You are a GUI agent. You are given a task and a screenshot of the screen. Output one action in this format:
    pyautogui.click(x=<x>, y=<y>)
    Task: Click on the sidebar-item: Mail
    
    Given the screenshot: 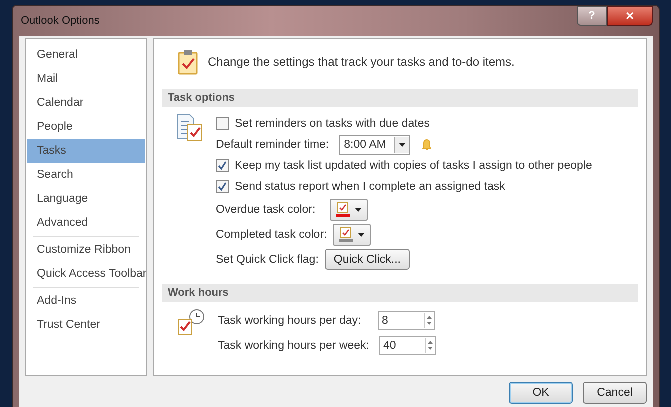 What is the action you would take?
    pyautogui.click(x=86, y=79)
    